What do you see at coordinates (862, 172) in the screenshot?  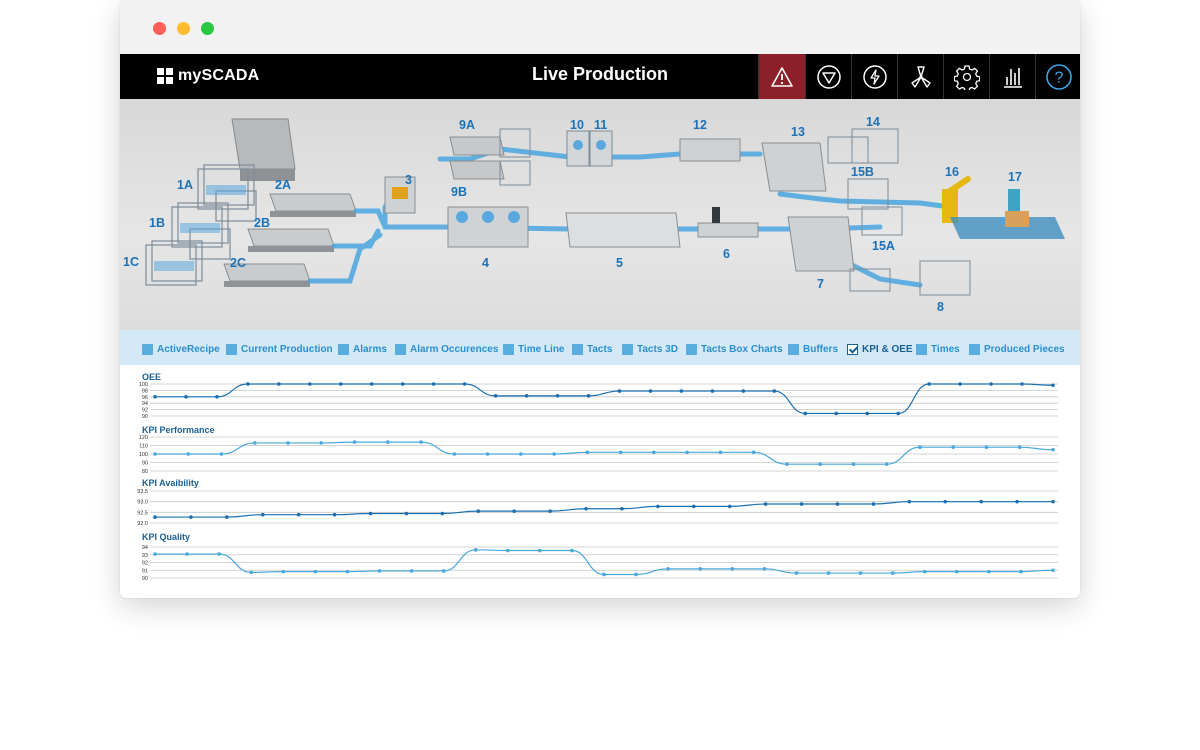 I see `station-label: 15B` at bounding box center [862, 172].